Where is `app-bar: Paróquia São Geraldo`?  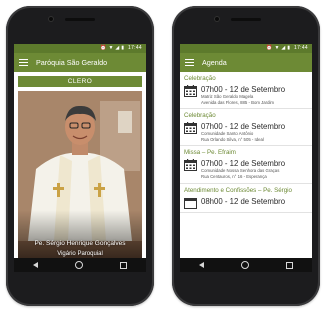 app-bar: Paróquia São Geraldo is located at coordinates (80, 62).